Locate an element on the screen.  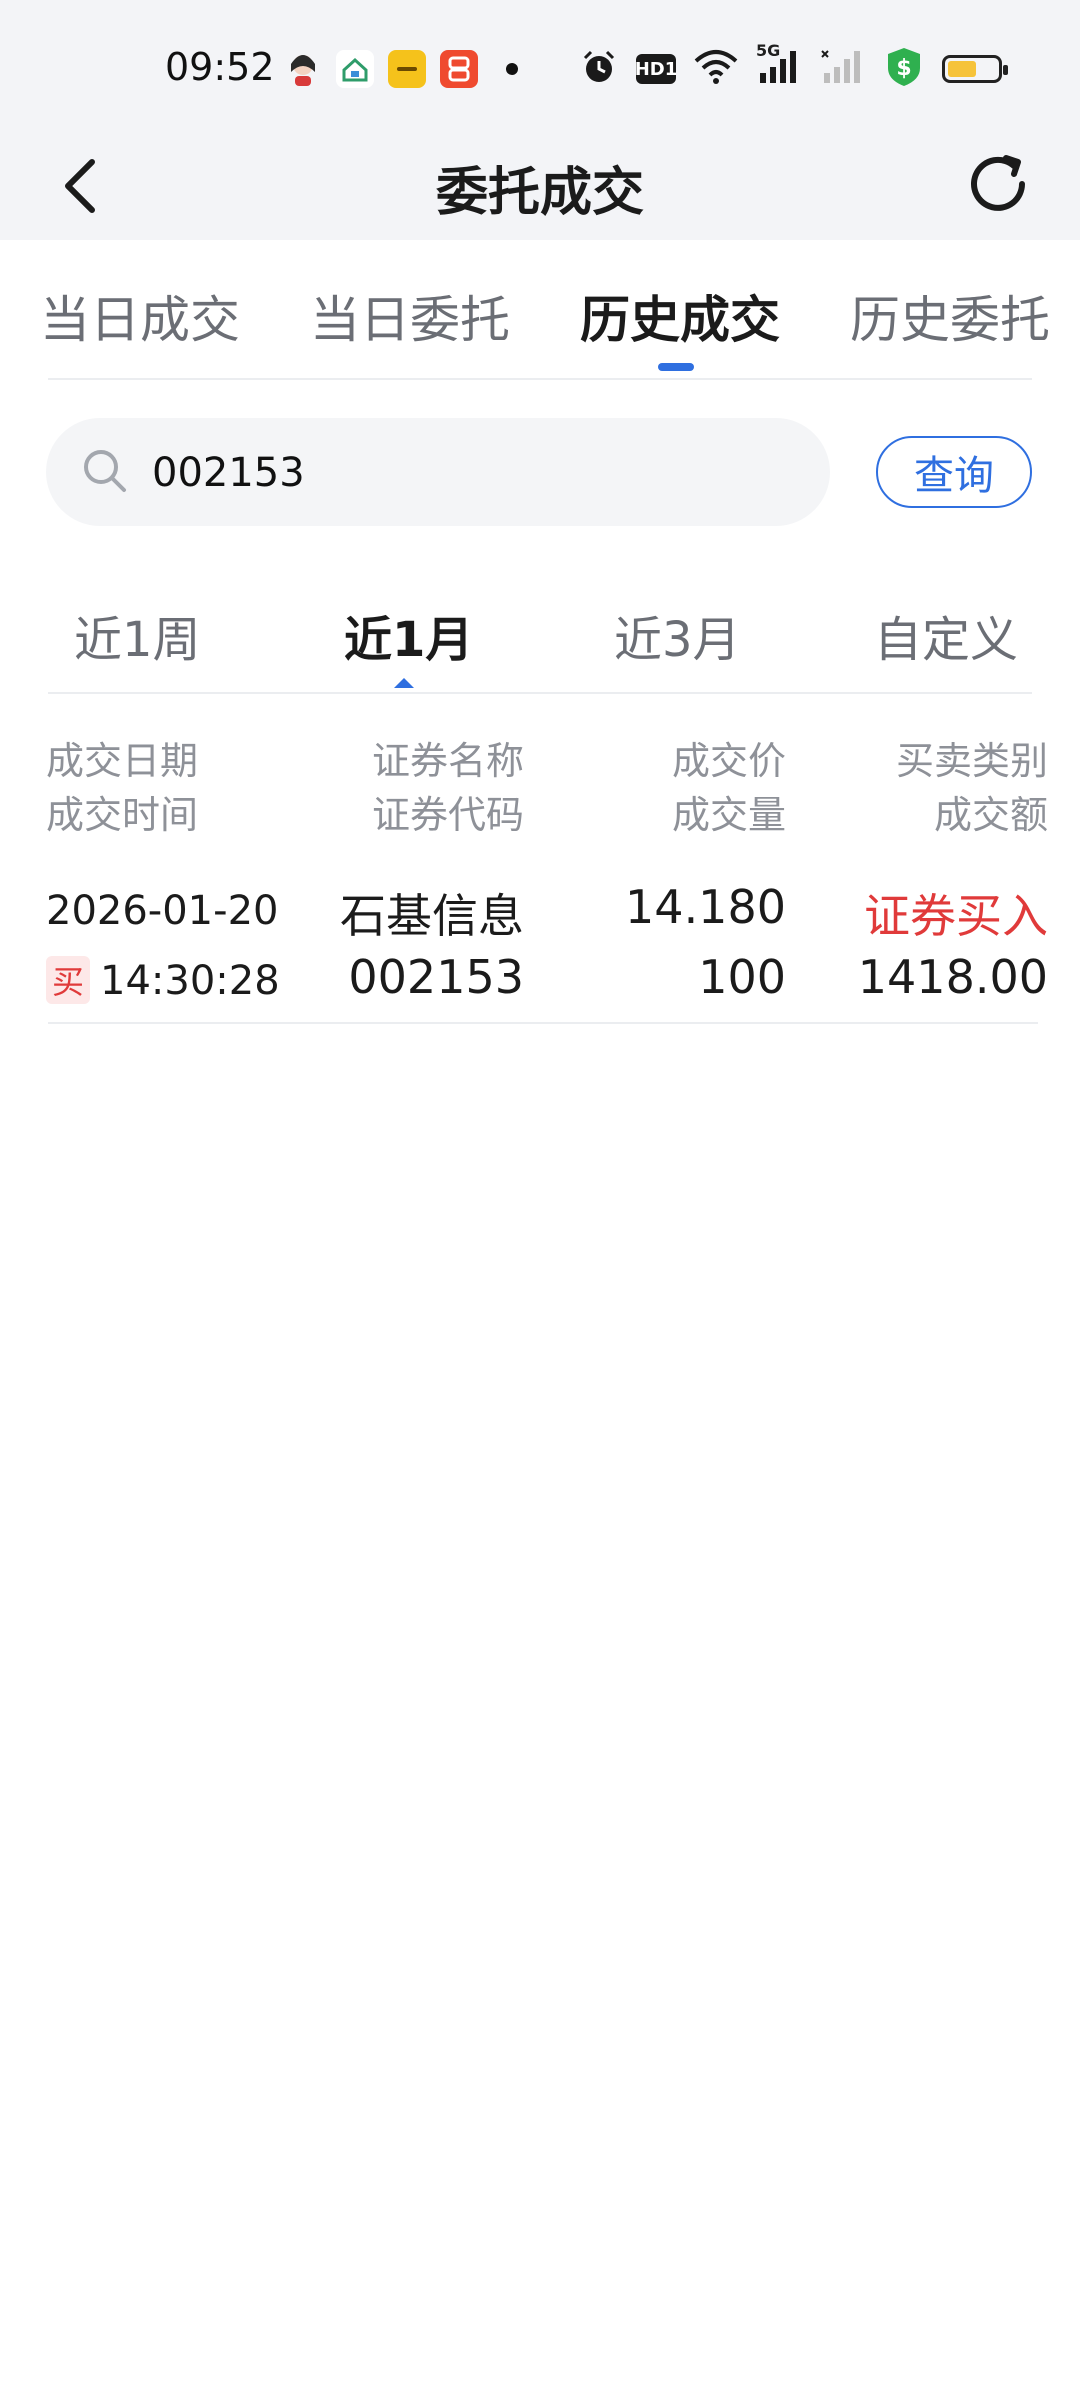
more-notifications-dot is located at coordinates (512, 69).